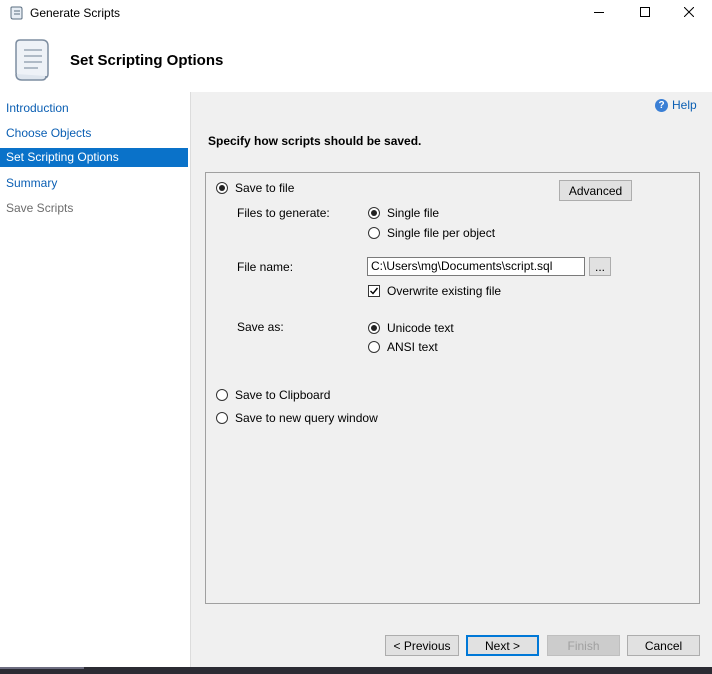 The height and width of the screenshot is (674, 712). What do you see at coordinates (420, 328) in the screenshot?
I see `unicode-text-label: Unicode text` at bounding box center [420, 328].